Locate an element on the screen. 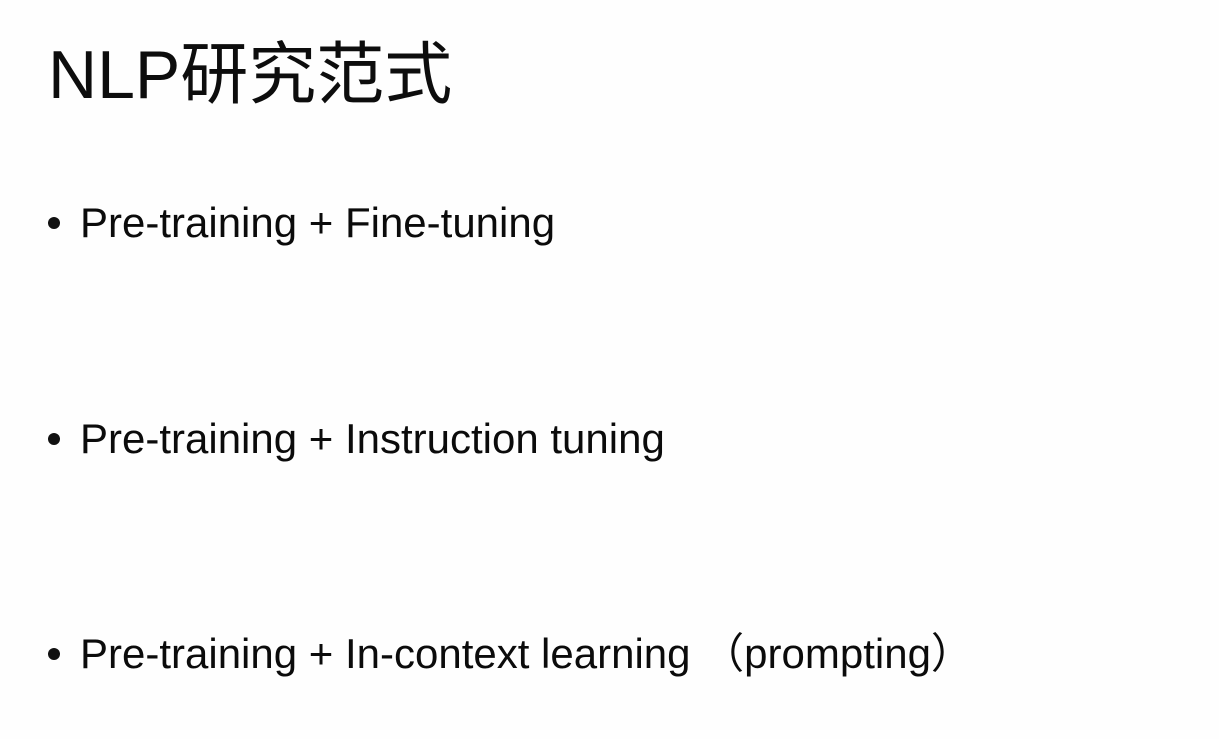  bullet-item-fine-tuning: Pre-training + Fine-tuning is located at coordinates (301, 223).